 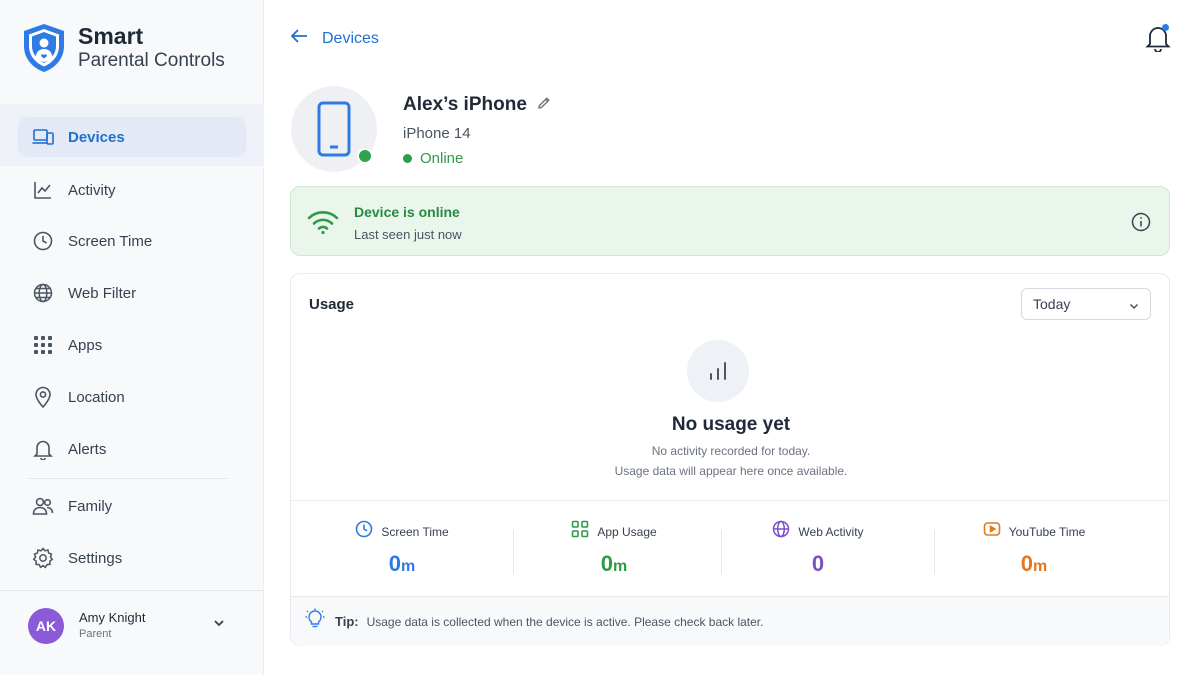 I want to click on stat-screen-time: Screen Time 0m, so click(x=402, y=550).